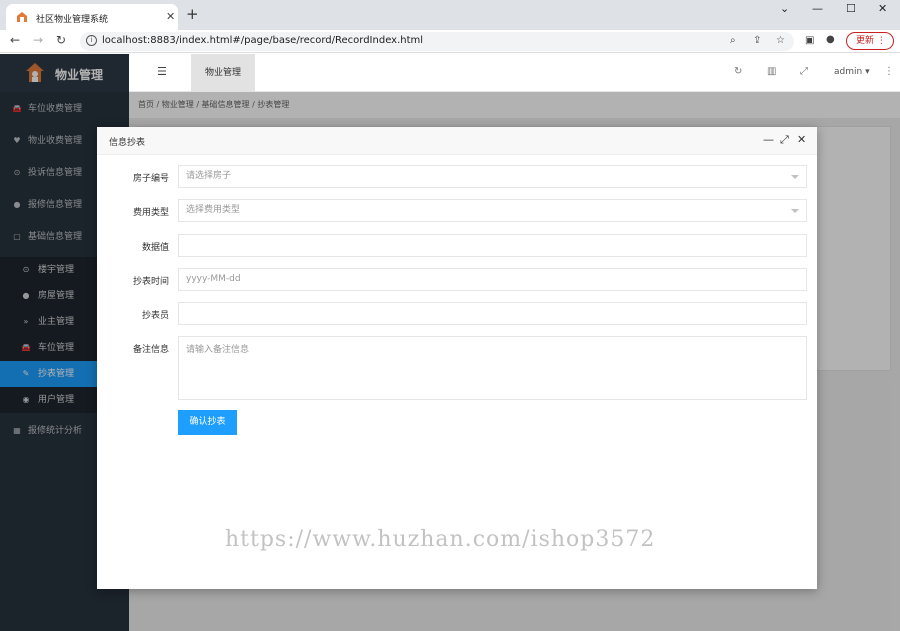 Image resolution: width=900 pixels, height=631 pixels. Describe the element at coordinates (213, 210) in the screenshot. I see `type-placeholder: 选择费用类型` at that location.